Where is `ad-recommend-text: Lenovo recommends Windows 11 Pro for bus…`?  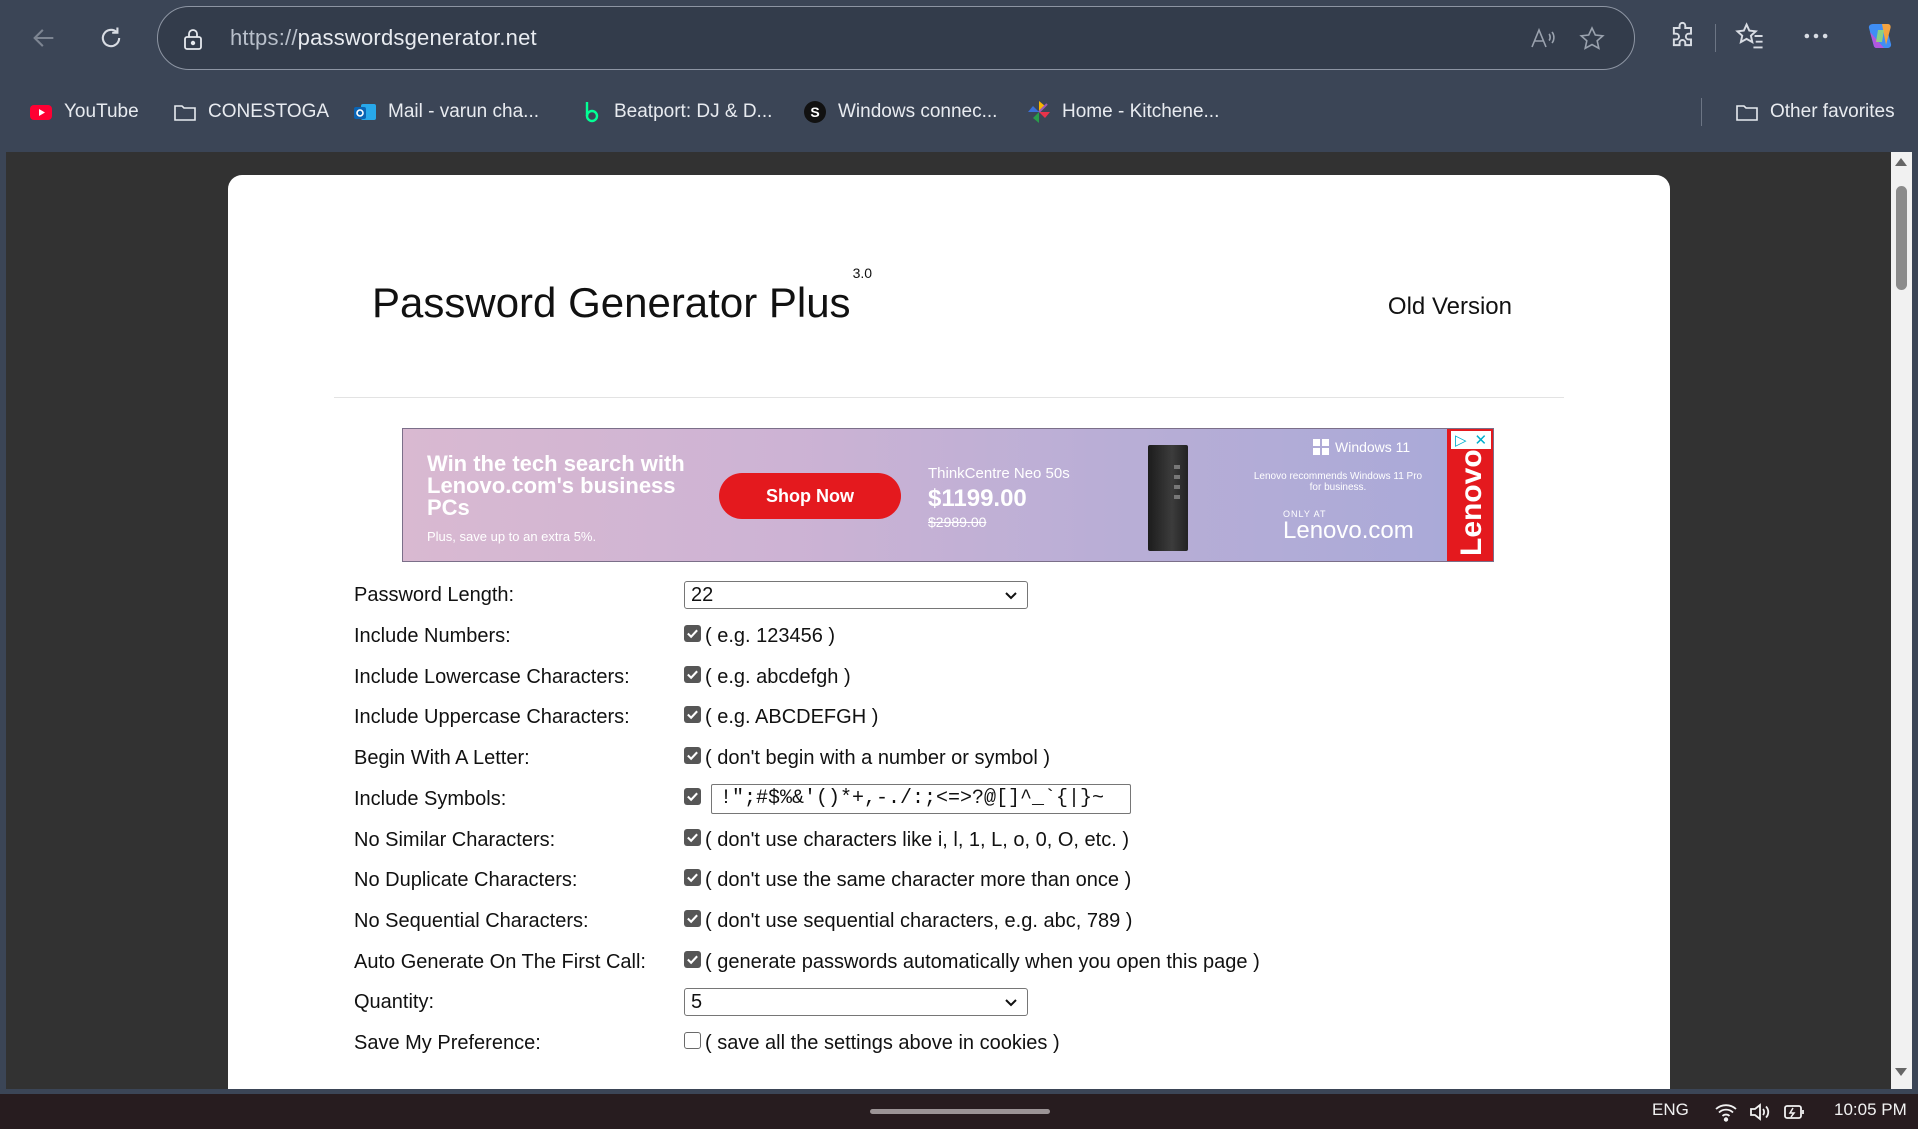
ad-recommend-text: Lenovo recommends Windows 11 Pro for bus… is located at coordinates (1338, 482).